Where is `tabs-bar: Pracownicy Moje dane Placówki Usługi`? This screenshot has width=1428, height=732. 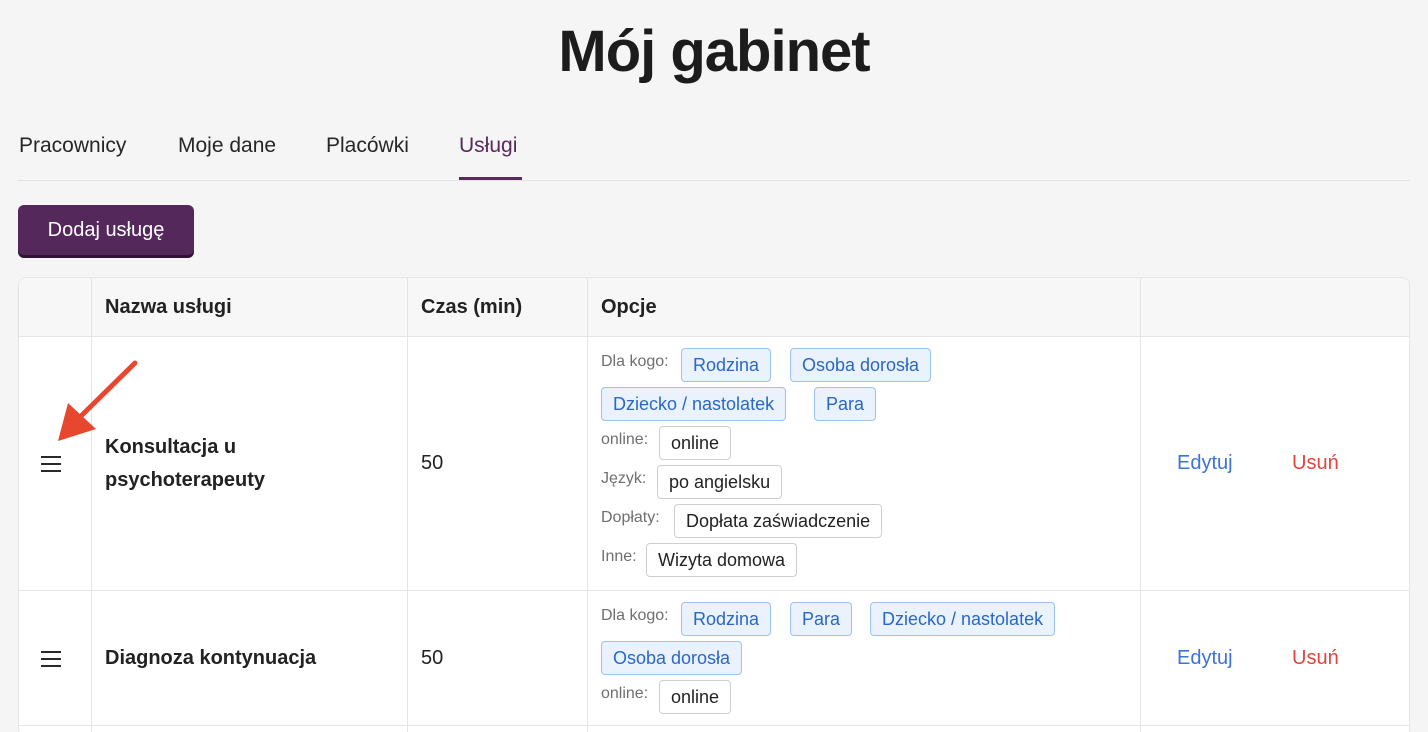
tabs-bar: Pracownicy Moje dane Placówki Usługi is located at coordinates (714, 150).